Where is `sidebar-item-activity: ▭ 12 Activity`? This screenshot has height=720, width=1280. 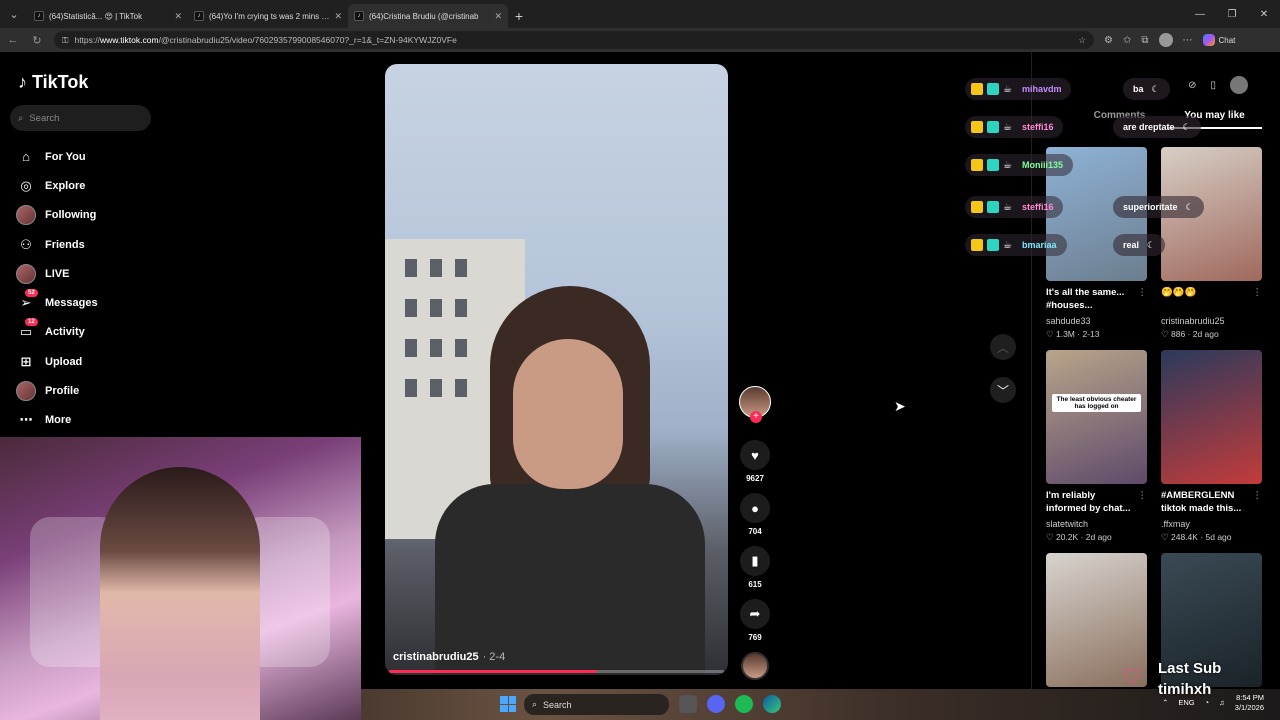 sidebar-item-activity: ▭ 12 Activity is located at coordinates (57, 332).